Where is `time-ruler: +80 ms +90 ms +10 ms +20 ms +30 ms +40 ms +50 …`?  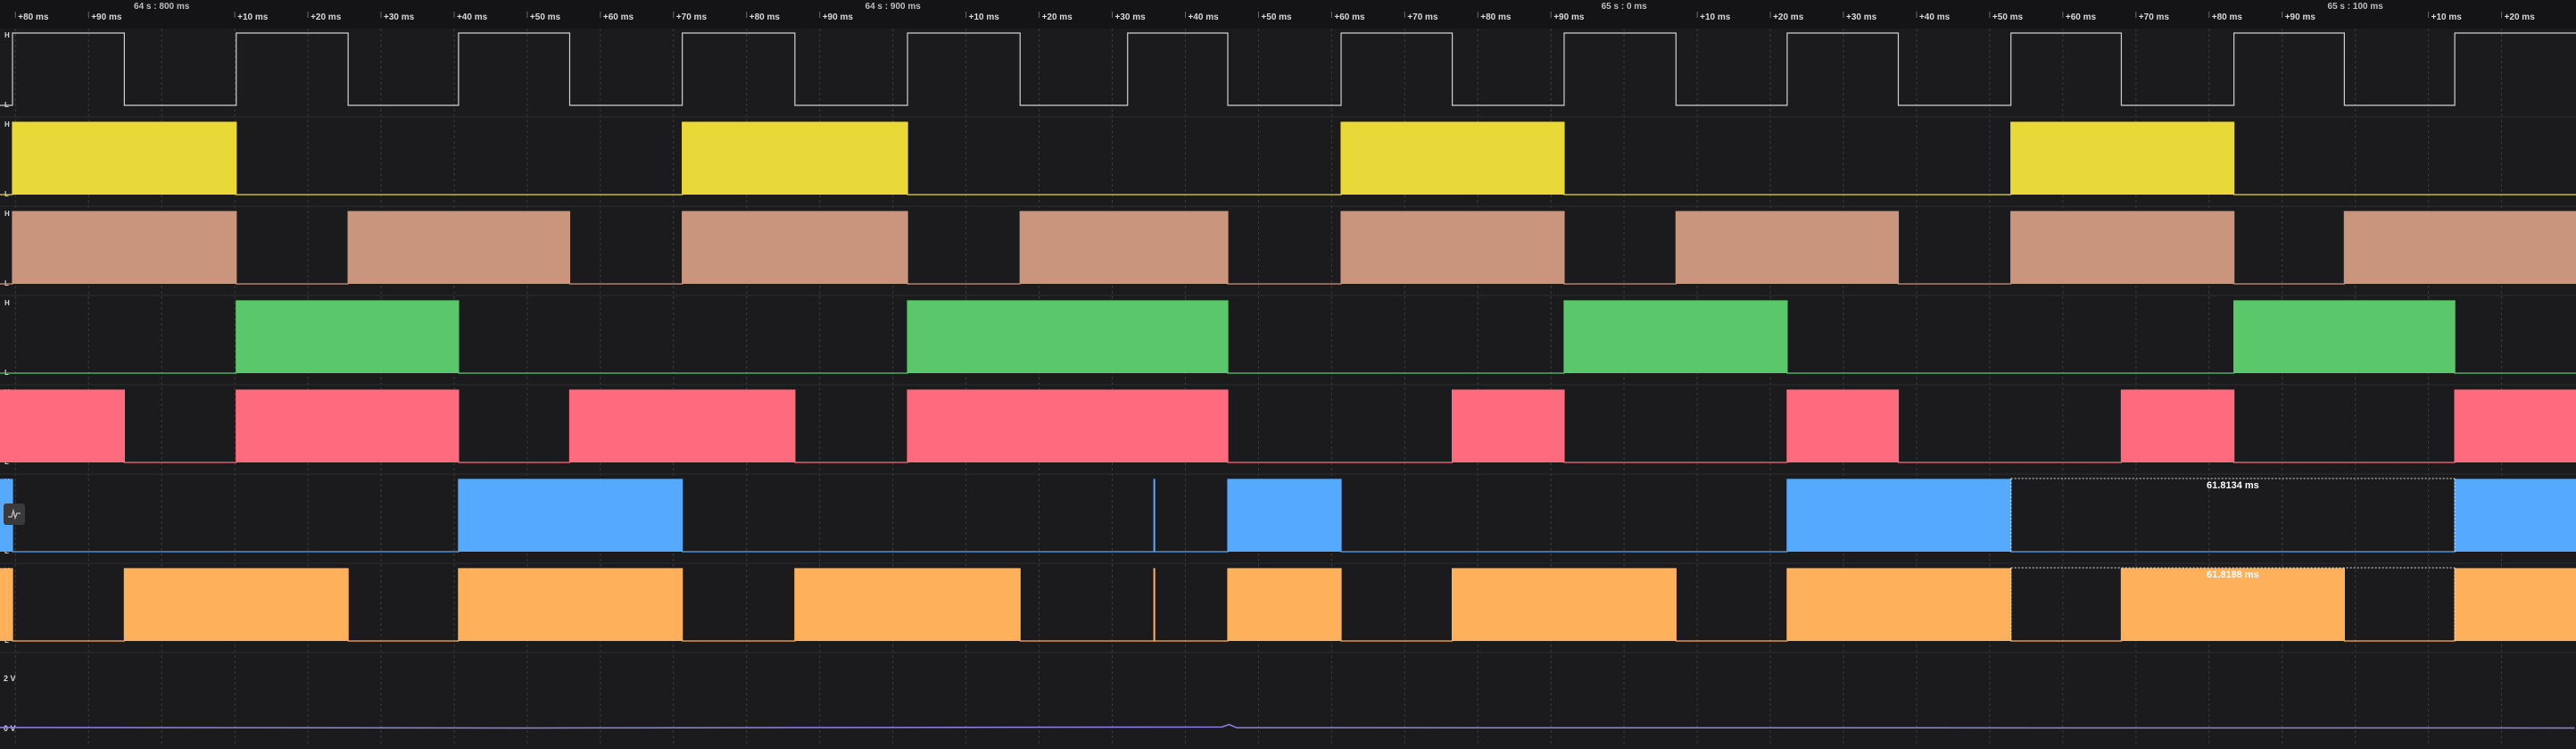 time-ruler: +80 ms +90 ms +10 ms +20 ms +30 ms +40 ms +50 … is located at coordinates (1288, 14).